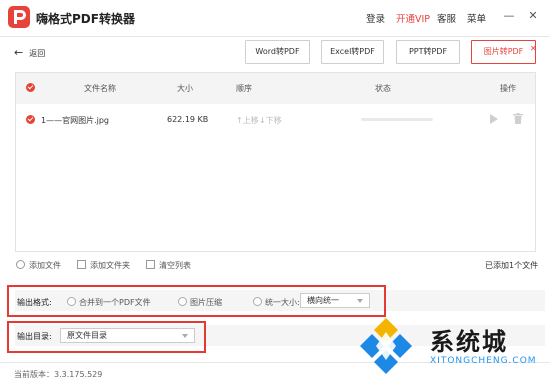  What do you see at coordinates (87, 335) in the screenshot?
I see `output-dir-value: 原文件目录` at bounding box center [87, 335].